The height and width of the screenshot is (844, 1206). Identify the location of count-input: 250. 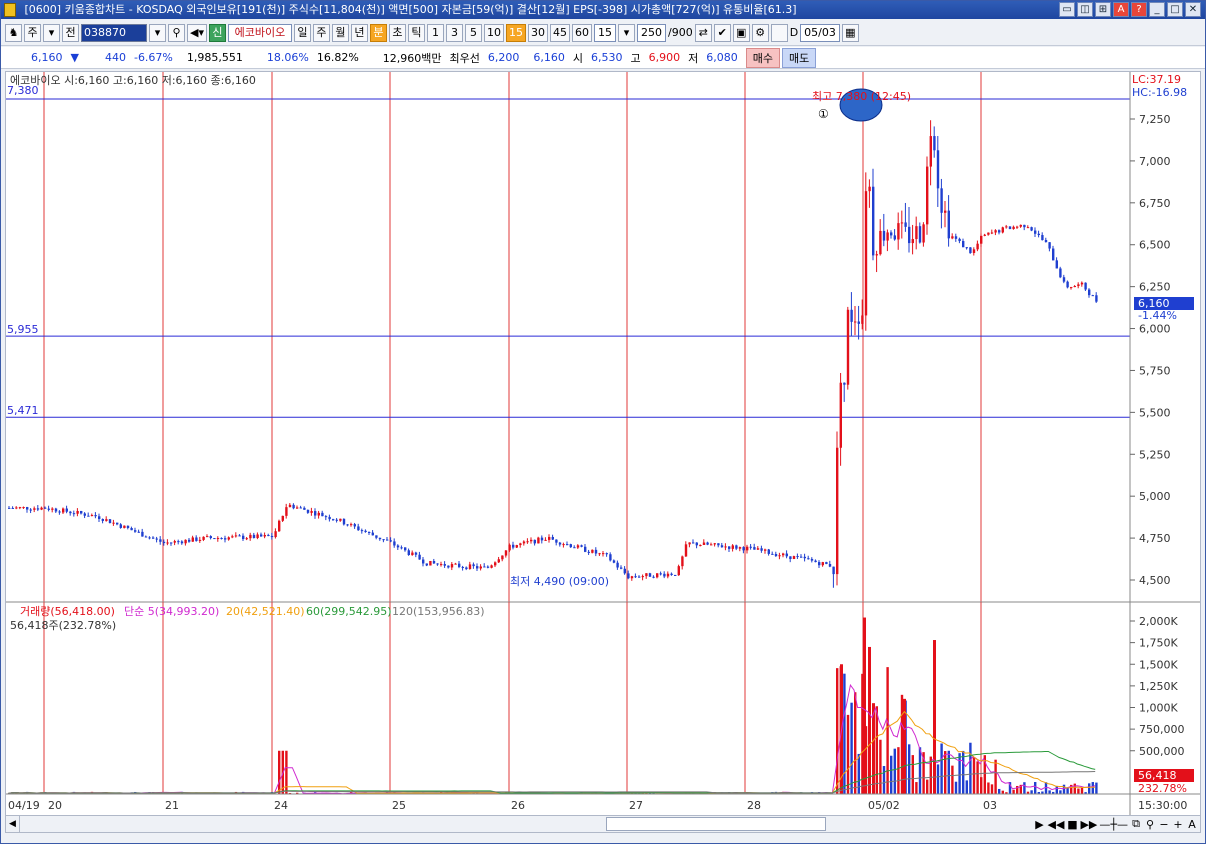
(651, 32).